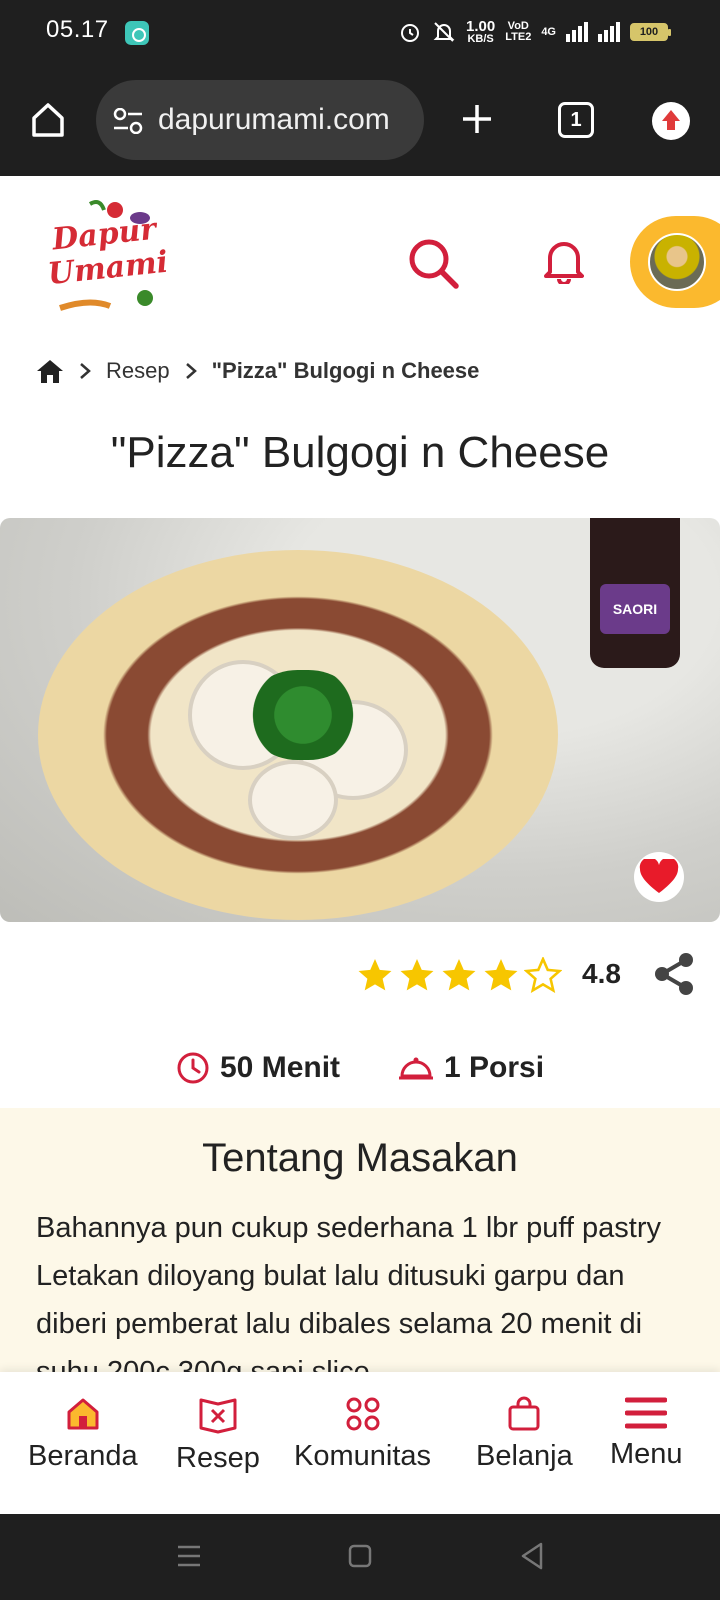 Image resolution: width=720 pixels, height=1600 pixels. What do you see at coordinates (137, 33) in the screenshot?
I see `app-notification-icon` at bounding box center [137, 33].